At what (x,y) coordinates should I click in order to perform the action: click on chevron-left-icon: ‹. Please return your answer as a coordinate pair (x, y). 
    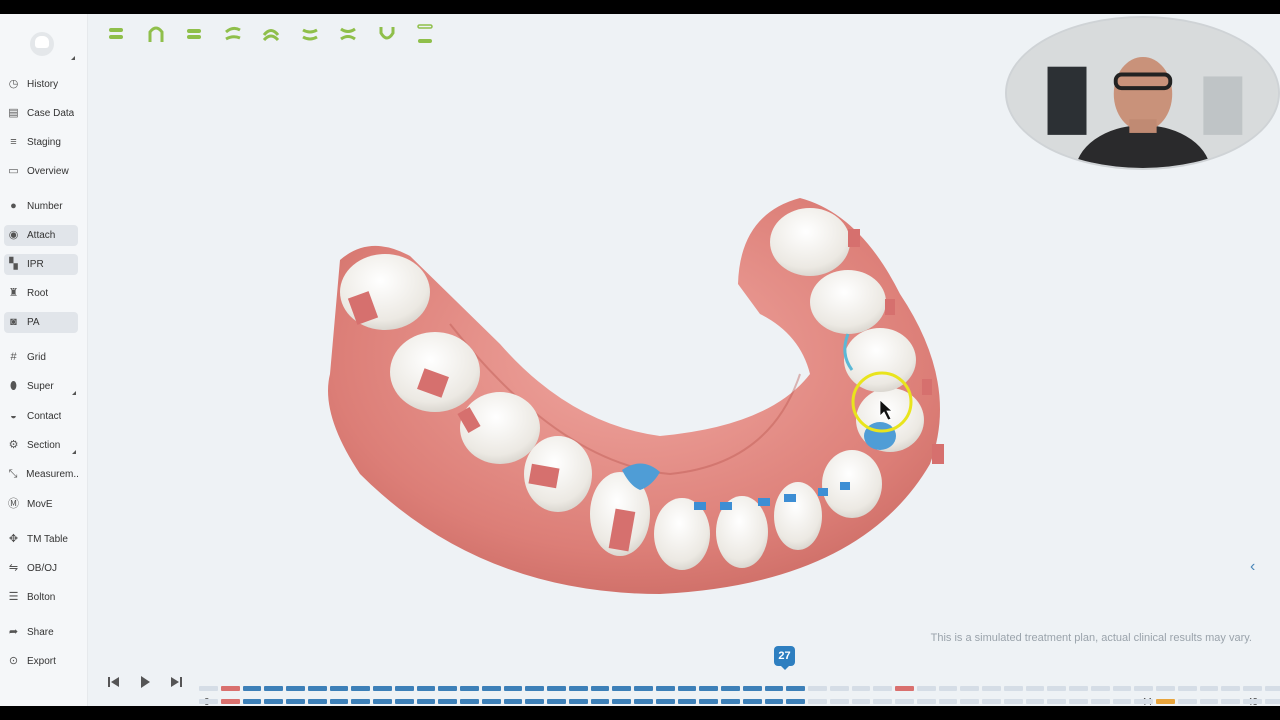
    Looking at the image, I should click on (1252, 567).